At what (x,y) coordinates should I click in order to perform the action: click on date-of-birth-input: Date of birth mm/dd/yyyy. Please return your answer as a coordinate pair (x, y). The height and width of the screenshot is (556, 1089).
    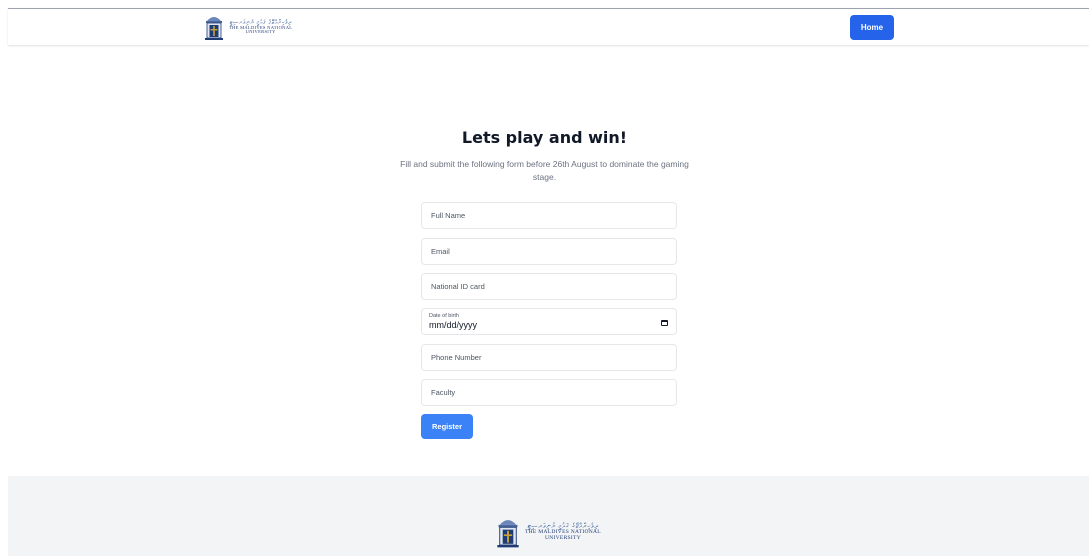
    Looking at the image, I should click on (549, 321).